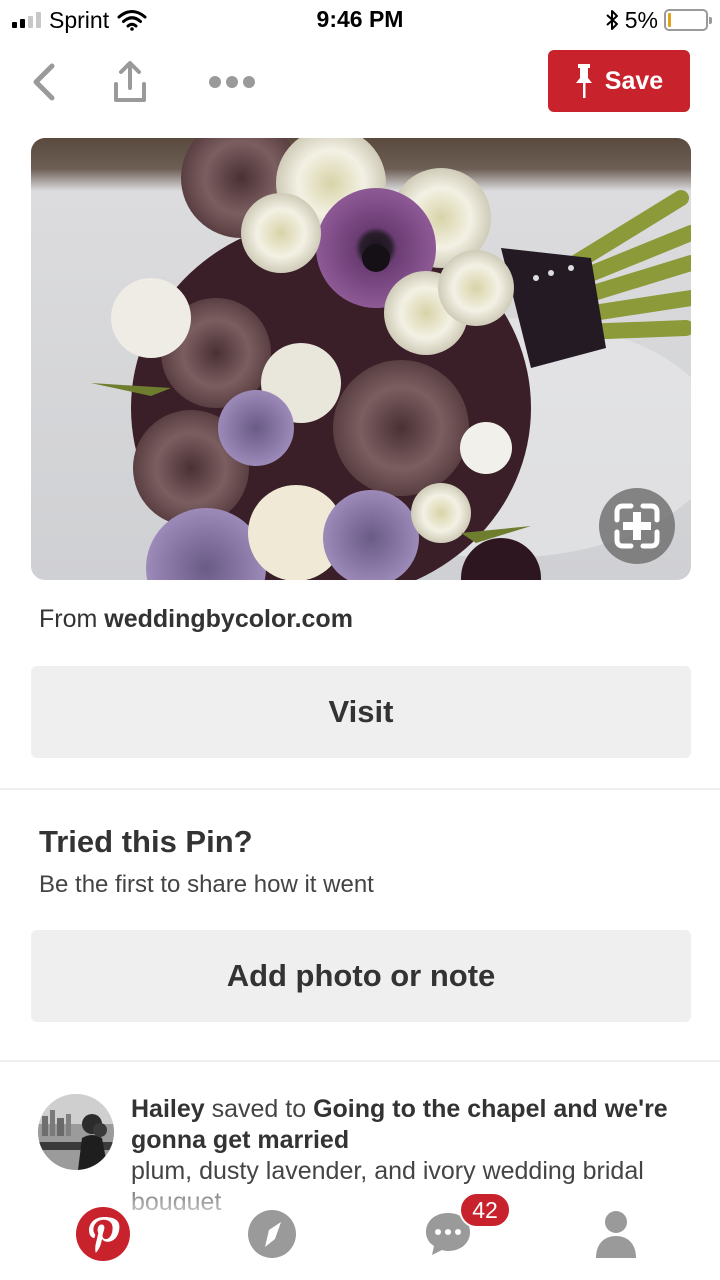 The width and height of the screenshot is (720, 1280). I want to click on save-label: Save, so click(634, 80).